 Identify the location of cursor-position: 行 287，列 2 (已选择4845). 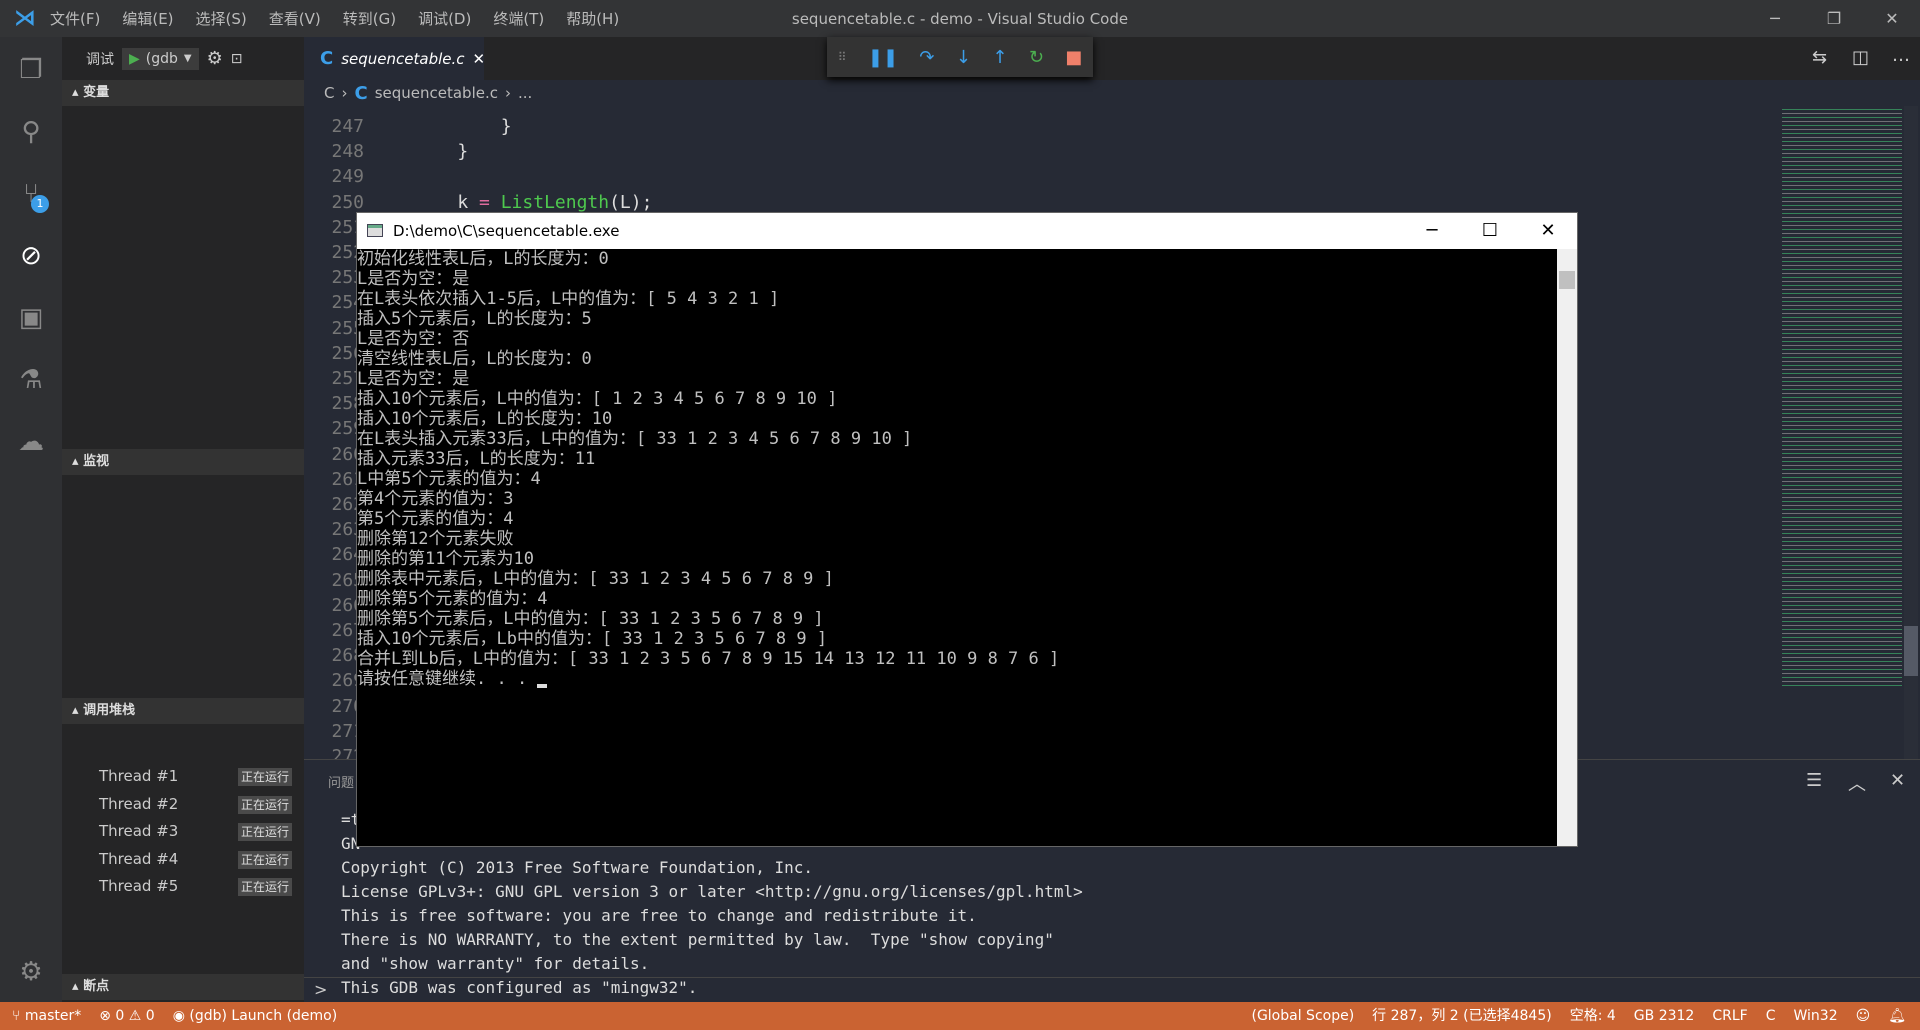
(1462, 1016).